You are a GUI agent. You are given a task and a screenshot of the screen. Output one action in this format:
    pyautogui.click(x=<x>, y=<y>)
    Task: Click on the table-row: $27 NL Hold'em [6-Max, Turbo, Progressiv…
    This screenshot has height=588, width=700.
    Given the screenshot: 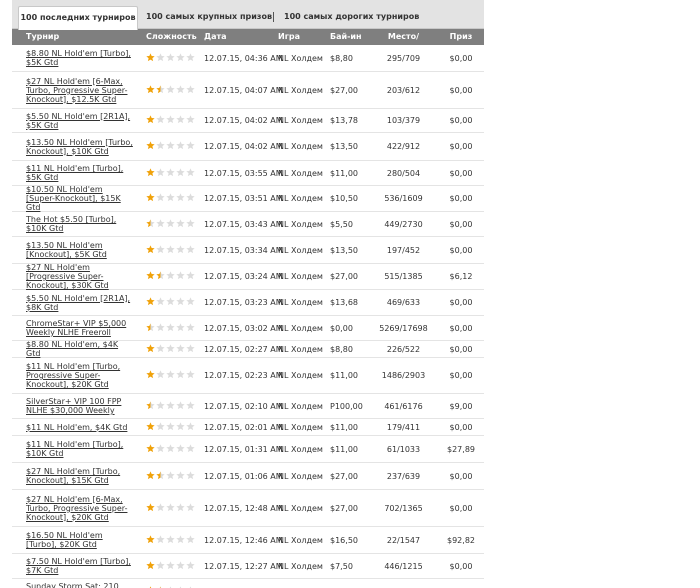 What is the action you would take?
    pyautogui.click(x=248, y=508)
    